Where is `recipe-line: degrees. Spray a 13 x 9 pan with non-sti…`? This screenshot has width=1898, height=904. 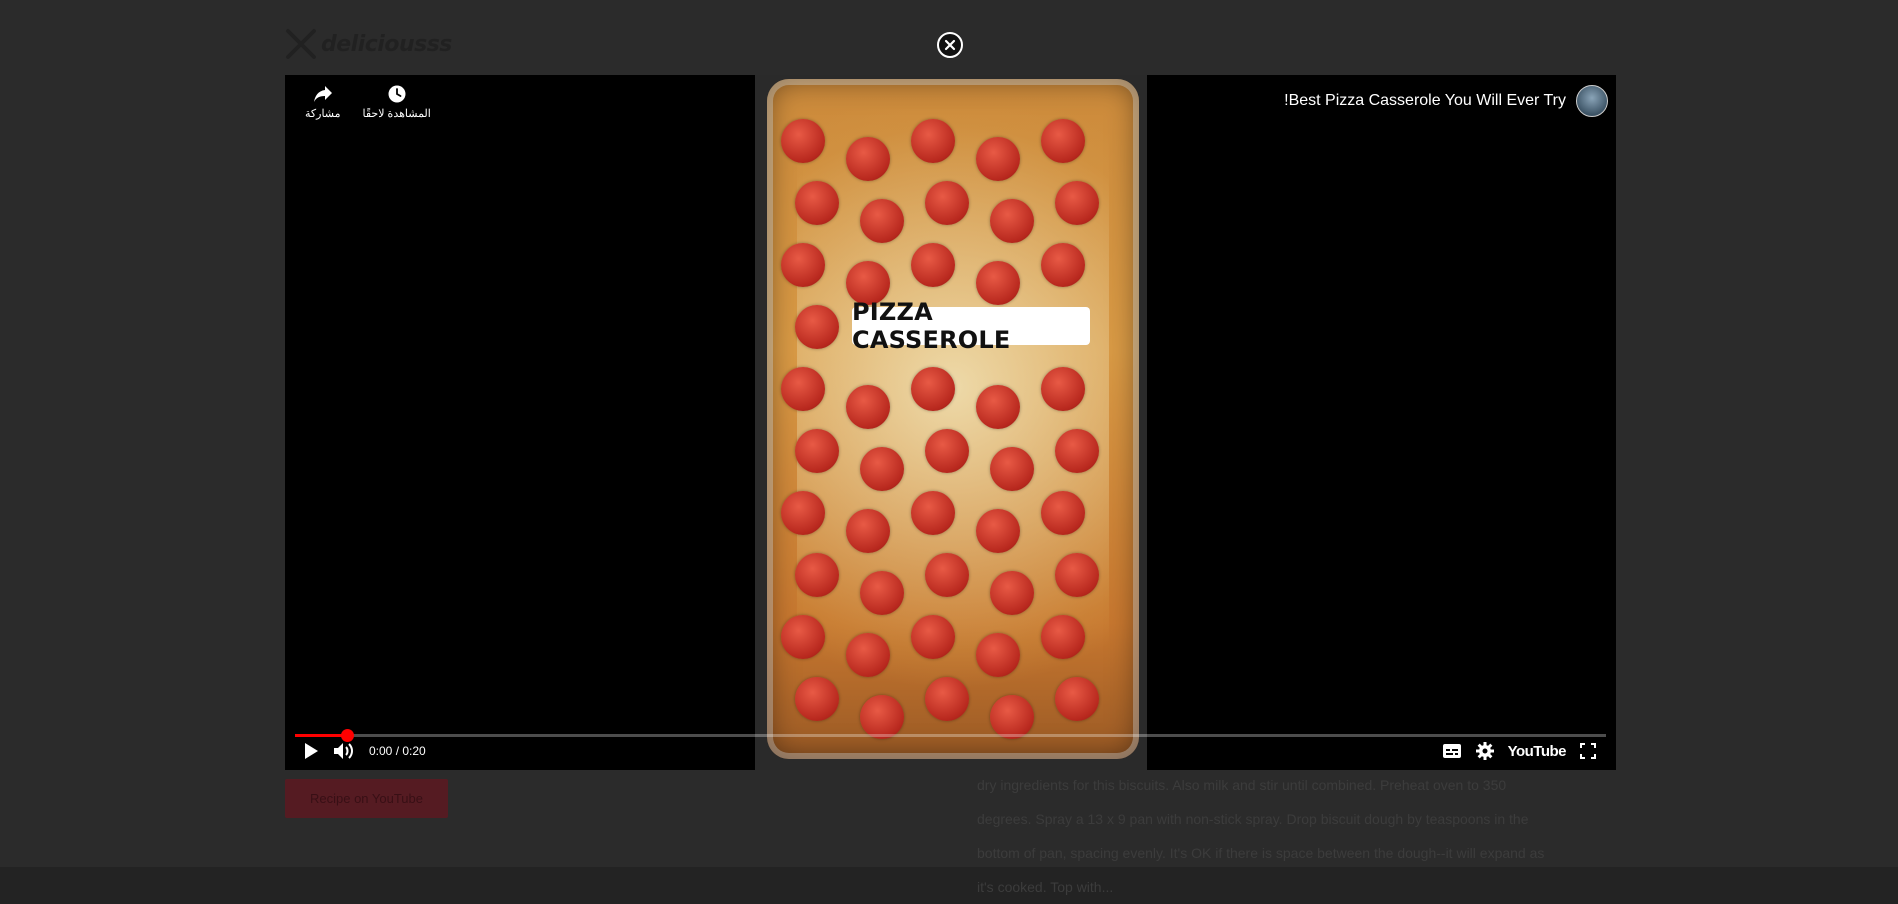 recipe-line: degrees. Spray a 13 x 9 pan with non-sti… is located at coordinates (1253, 819).